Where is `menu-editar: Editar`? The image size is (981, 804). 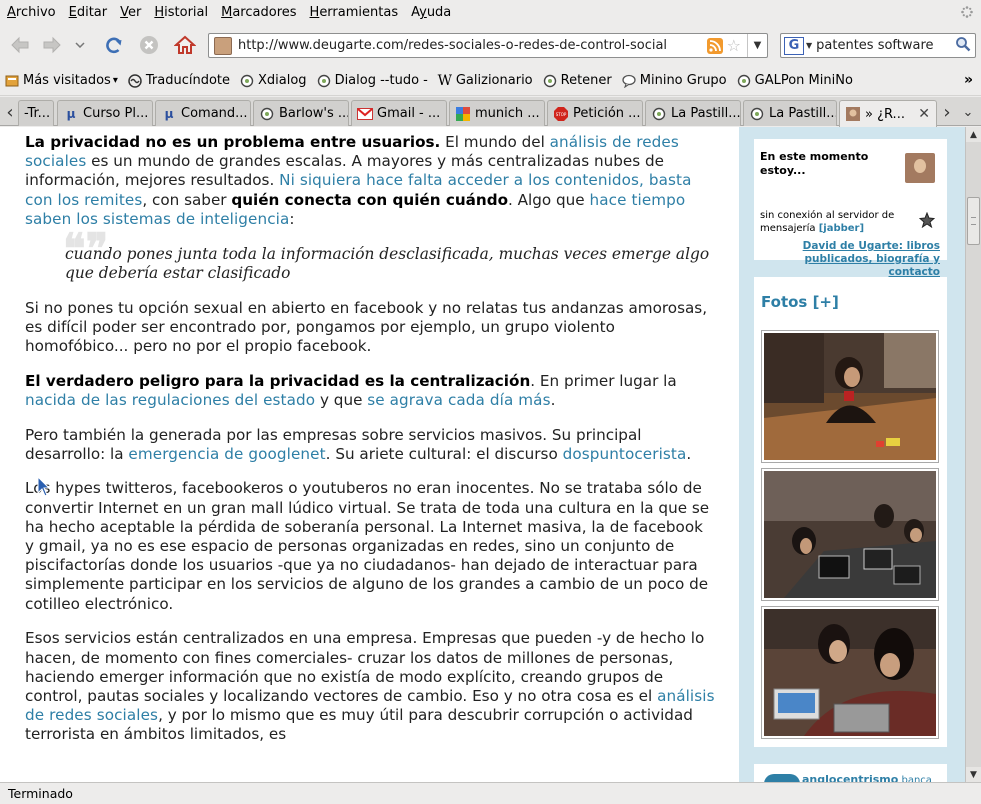
menu-editar: Editar is located at coordinates (88, 12).